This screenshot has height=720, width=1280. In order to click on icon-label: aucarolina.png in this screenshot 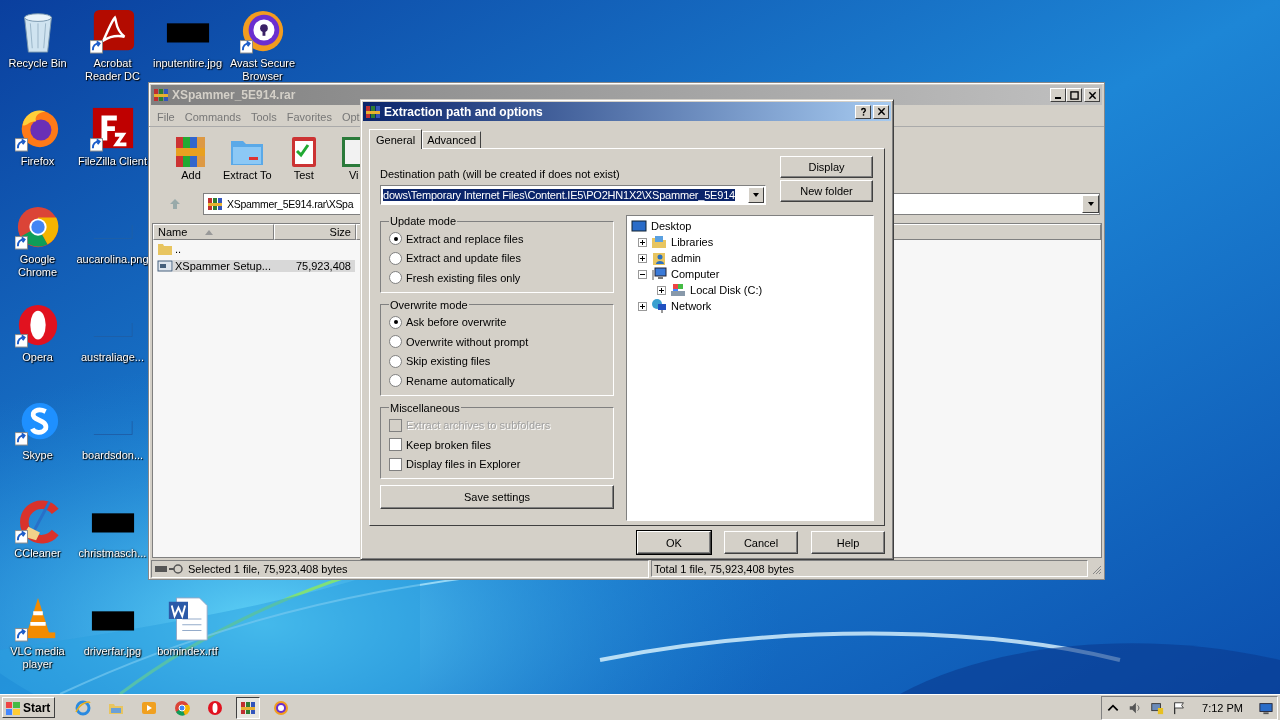, I will do `click(112, 259)`.